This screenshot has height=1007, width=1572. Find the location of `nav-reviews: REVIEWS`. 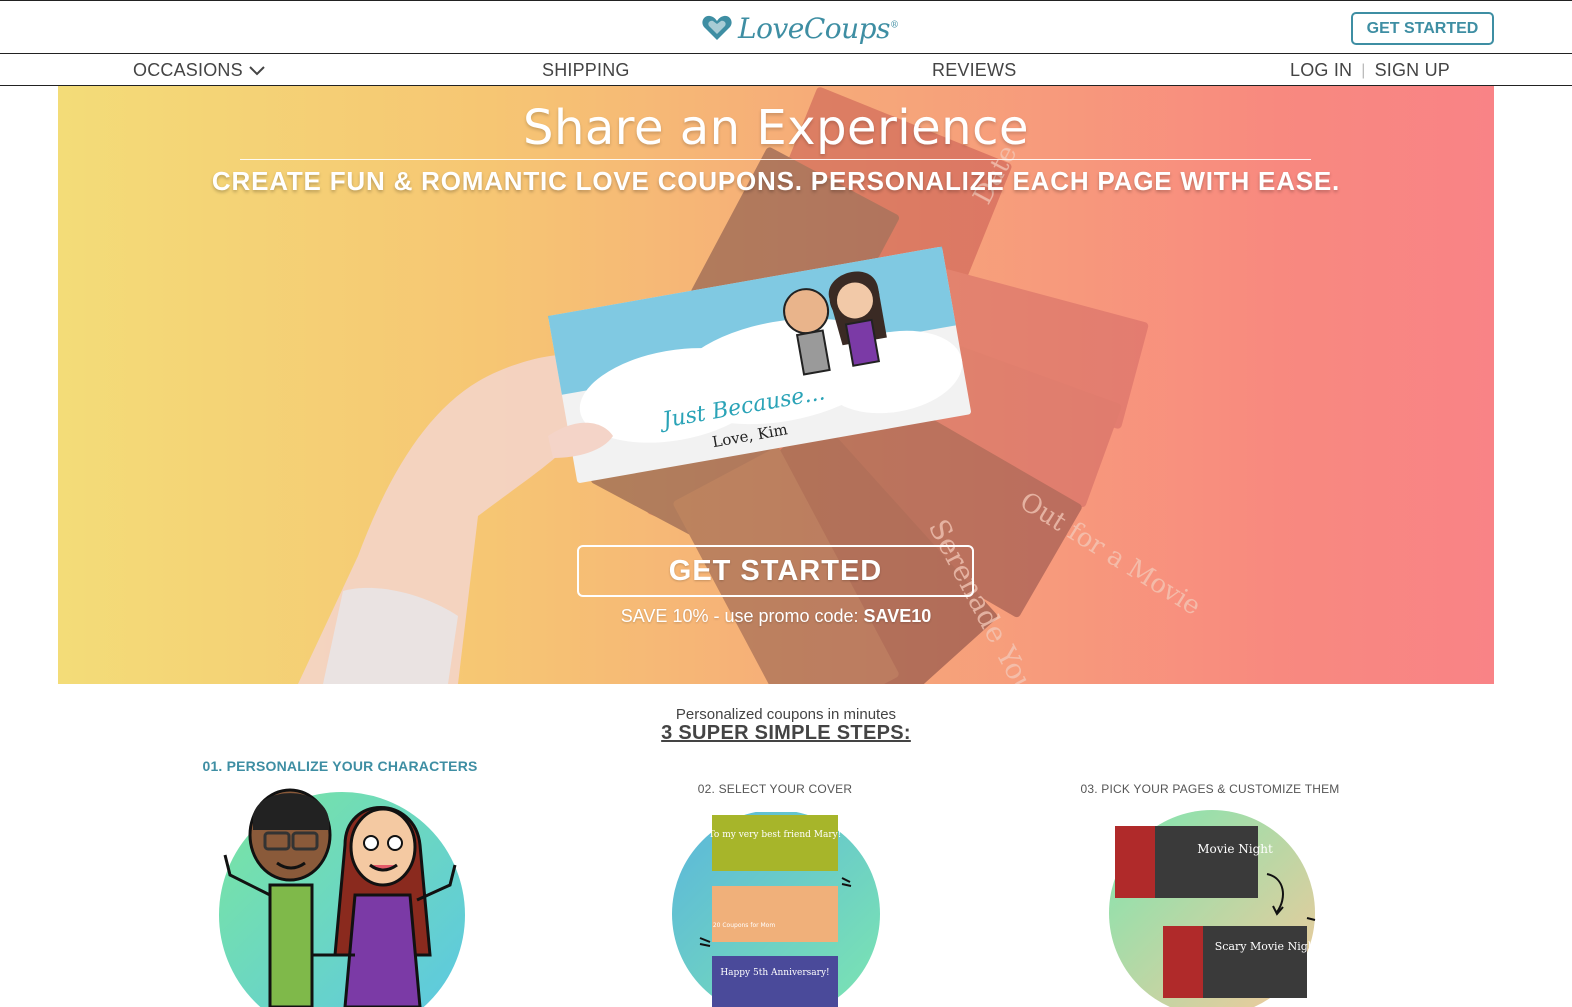

nav-reviews: REVIEWS is located at coordinates (974, 70).